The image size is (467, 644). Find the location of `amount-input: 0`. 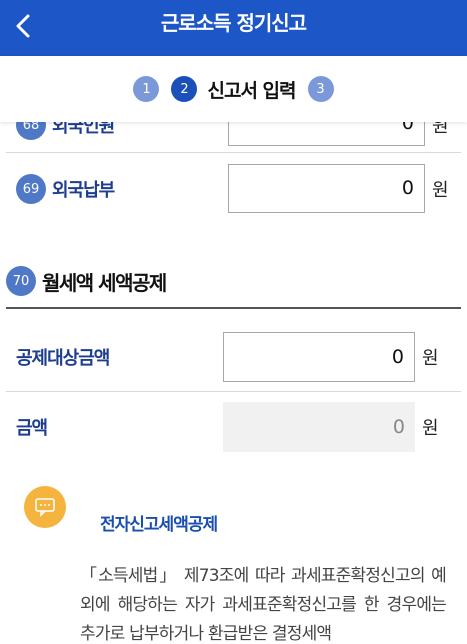

amount-input: 0 is located at coordinates (319, 427).